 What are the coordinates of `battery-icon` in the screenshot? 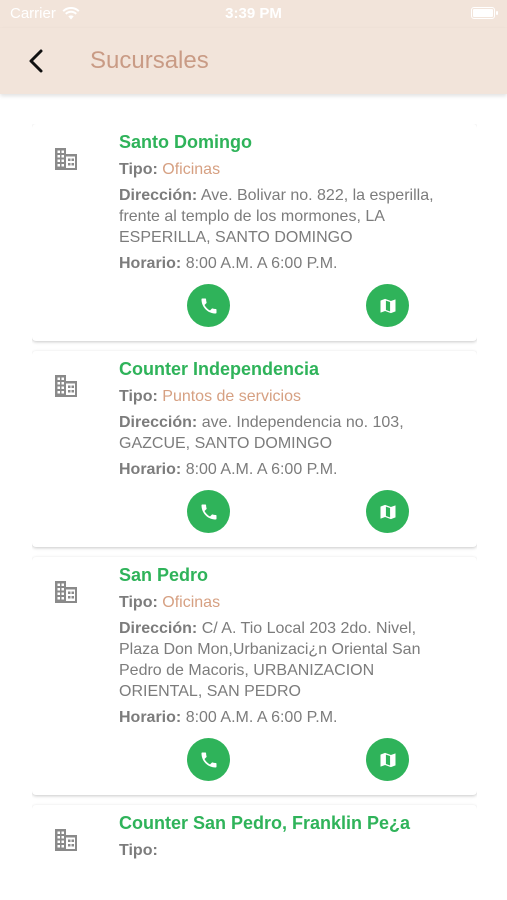 It's located at (484, 13).